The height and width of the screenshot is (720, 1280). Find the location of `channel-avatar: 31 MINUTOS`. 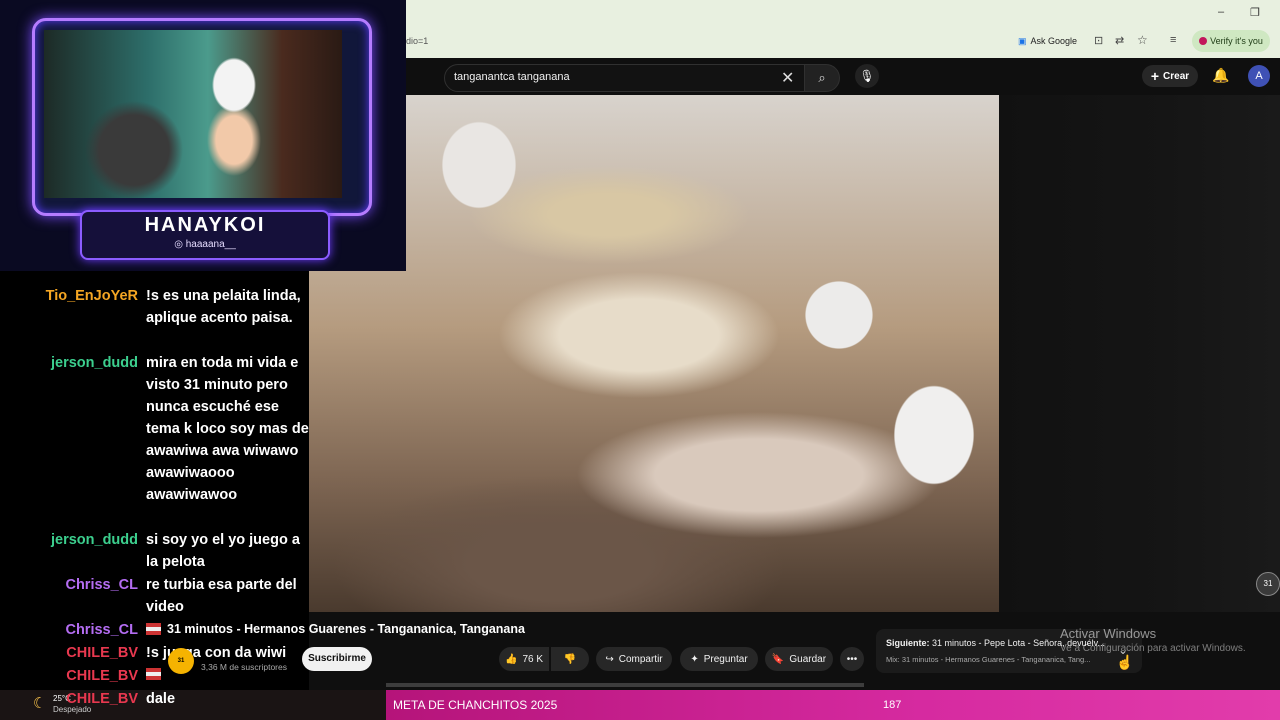

channel-avatar: 31 MINUTOS is located at coordinates (182, 669).